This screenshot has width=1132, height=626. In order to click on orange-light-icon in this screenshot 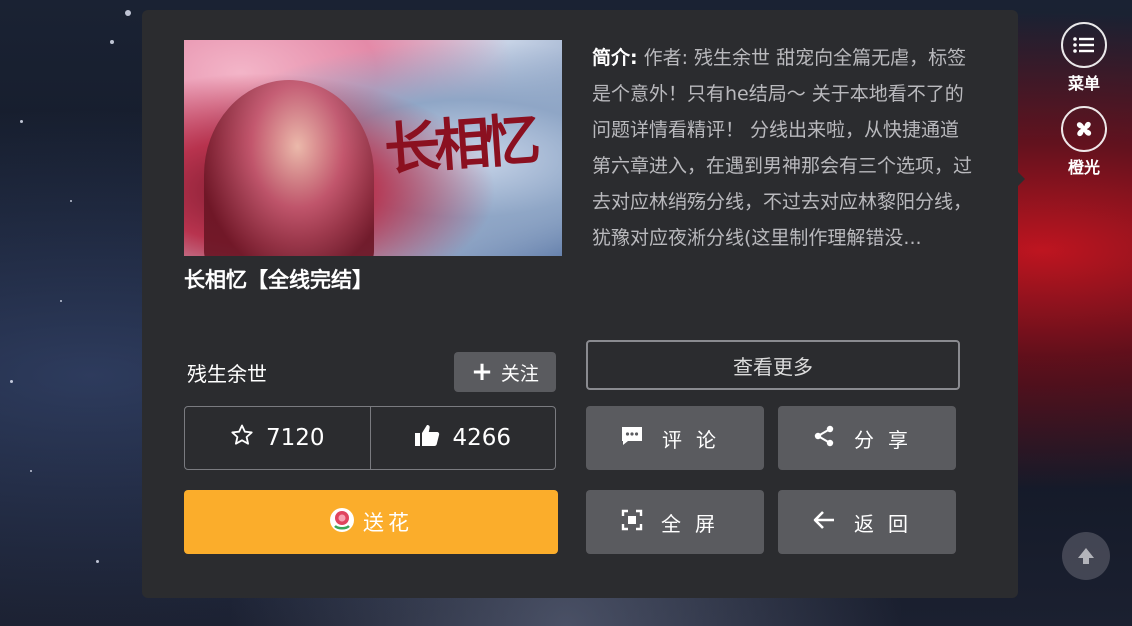, I will do `click(1084, 129)`.